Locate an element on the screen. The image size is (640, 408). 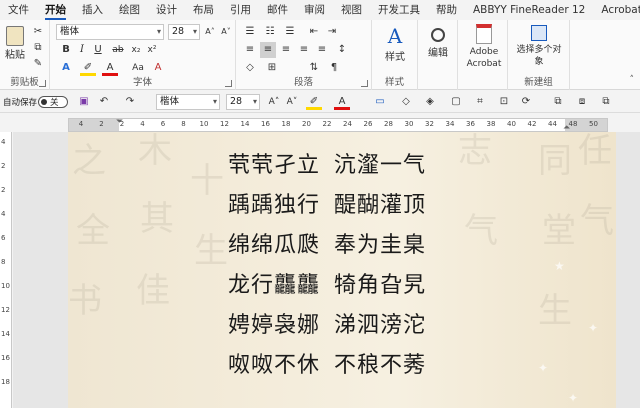
paragraph-group: ☰ ☷ ☰ ⇤ ⇥ ≡ ≡ ≡ ≡ ≡ ↕ ◇ ⊞ ⇅ ¶ 段落 is located at coordinates (304, 55).